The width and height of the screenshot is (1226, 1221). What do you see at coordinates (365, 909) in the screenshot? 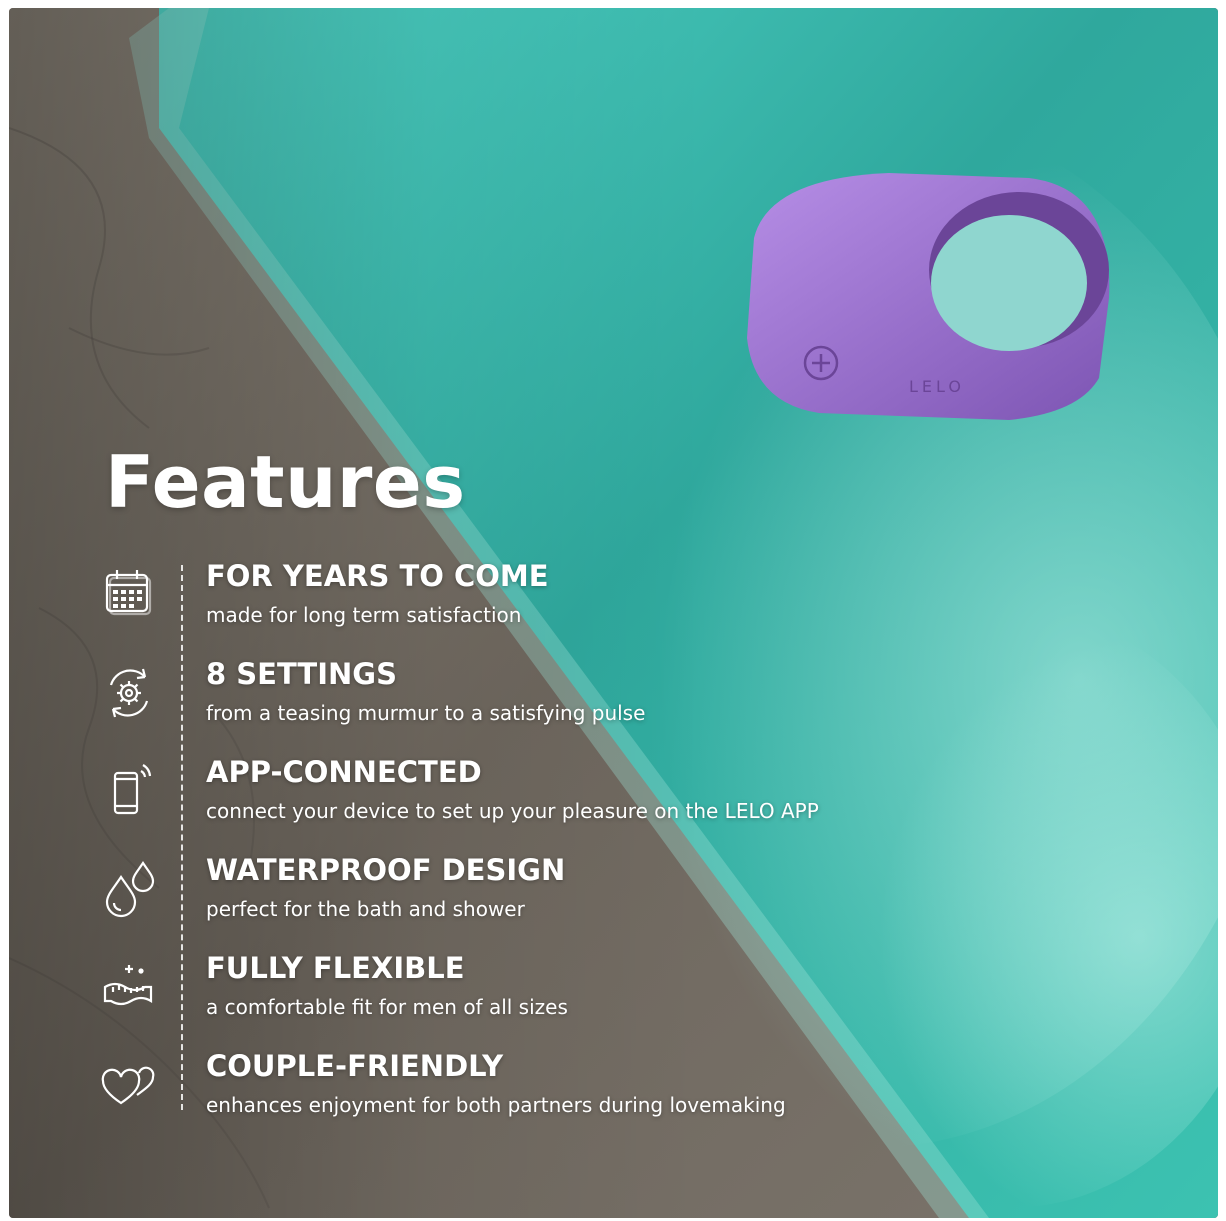
I see `feature-description: perfect for the bath and shower` at bounding box center [365, 909].